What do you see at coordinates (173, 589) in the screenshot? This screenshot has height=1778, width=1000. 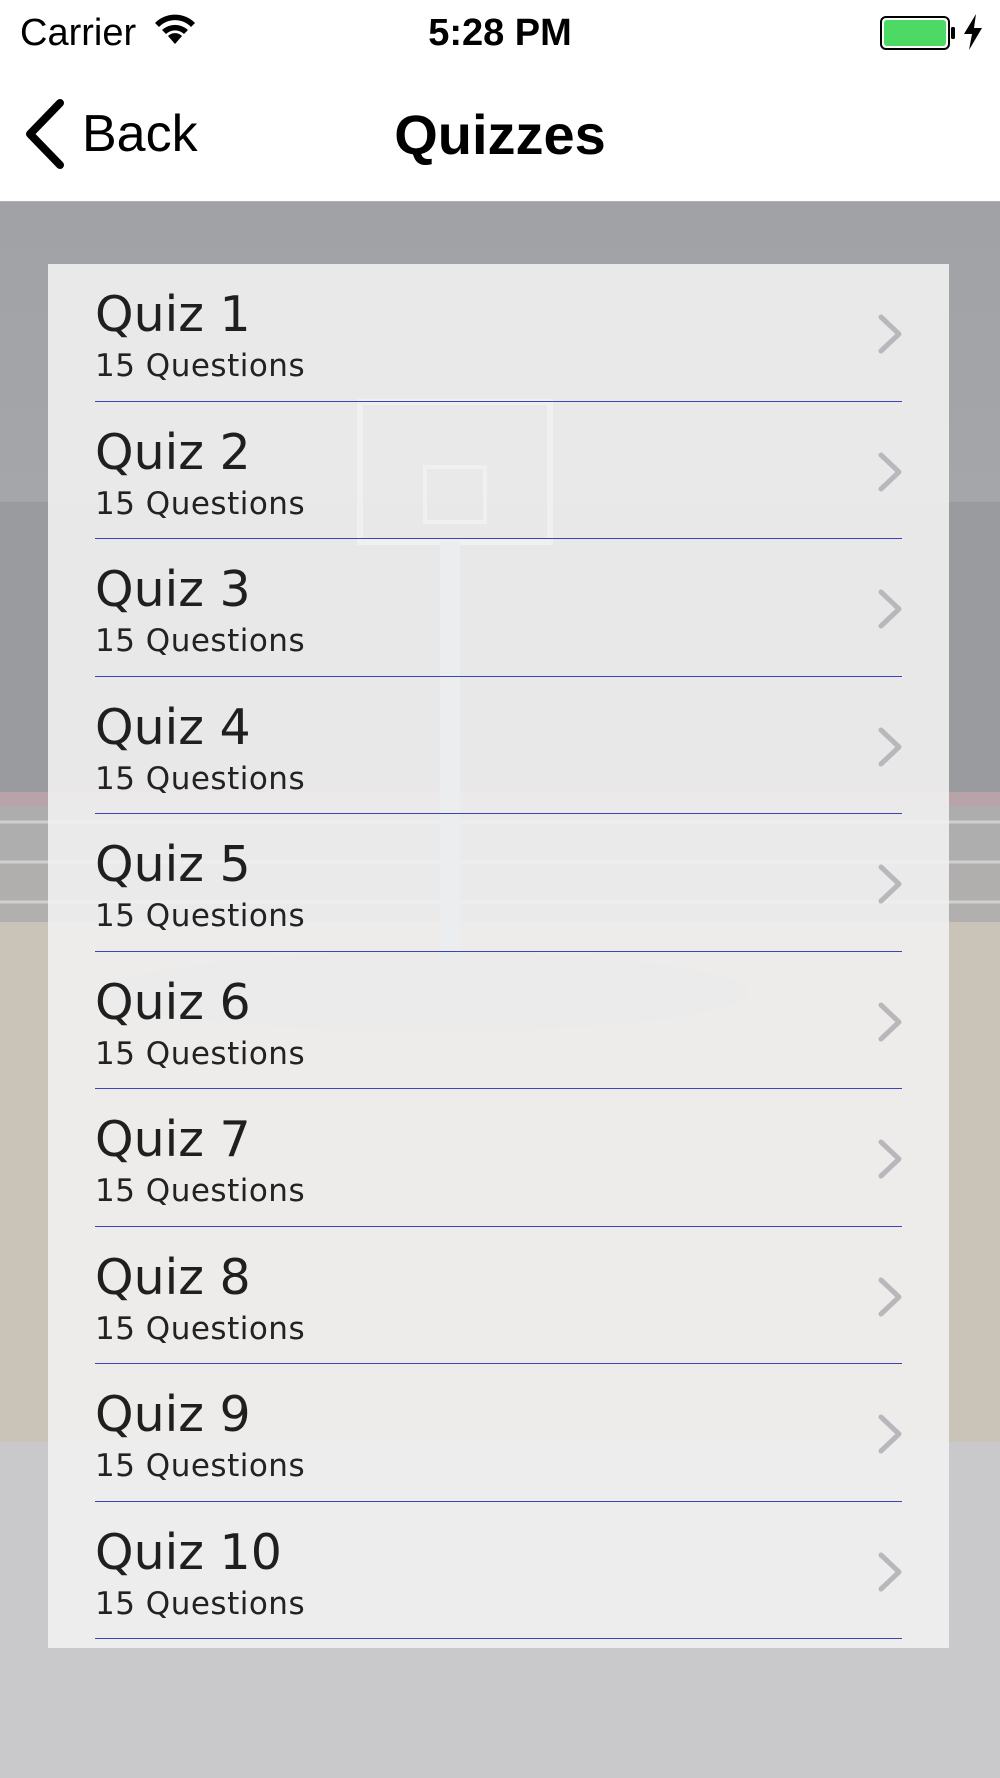 I see `quiz-title: Quiz 3` at bounding box center [173, 589].